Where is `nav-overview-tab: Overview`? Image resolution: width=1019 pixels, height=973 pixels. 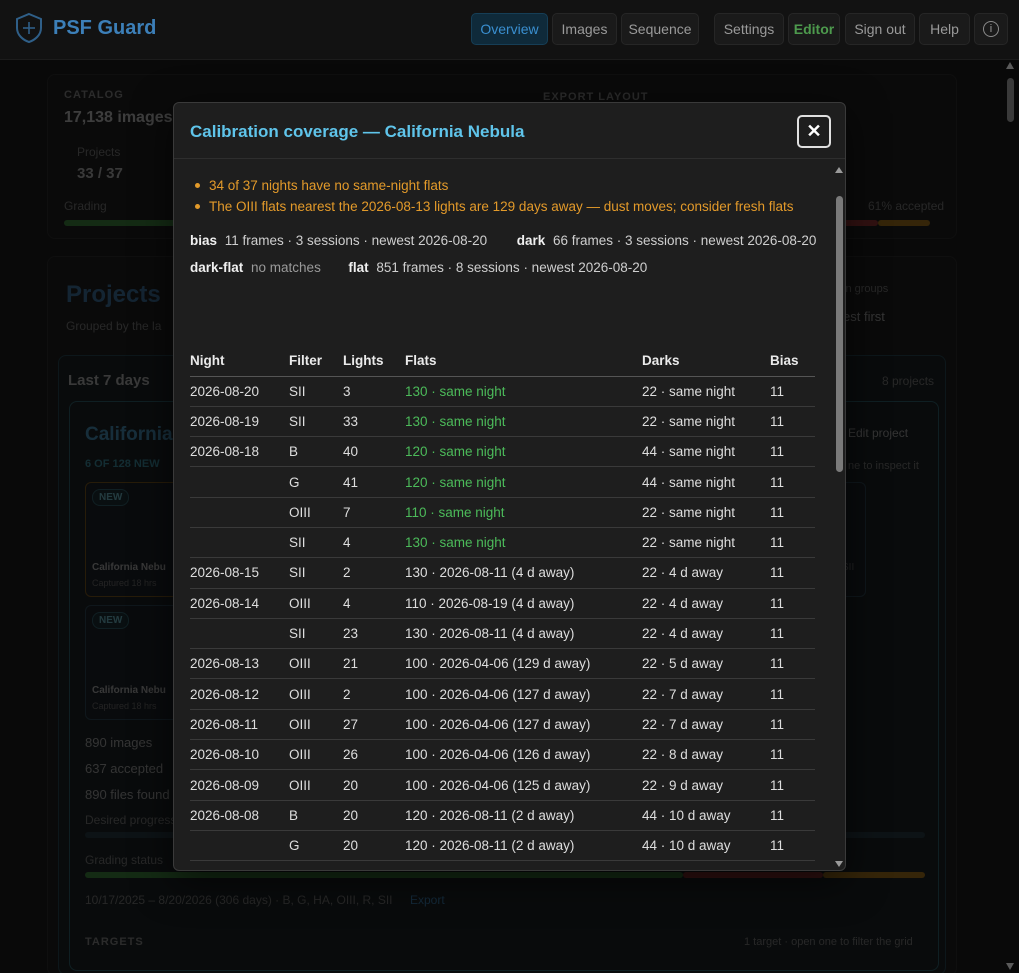
nav-overview-tab: Overview is located at coordinates (509, 29).